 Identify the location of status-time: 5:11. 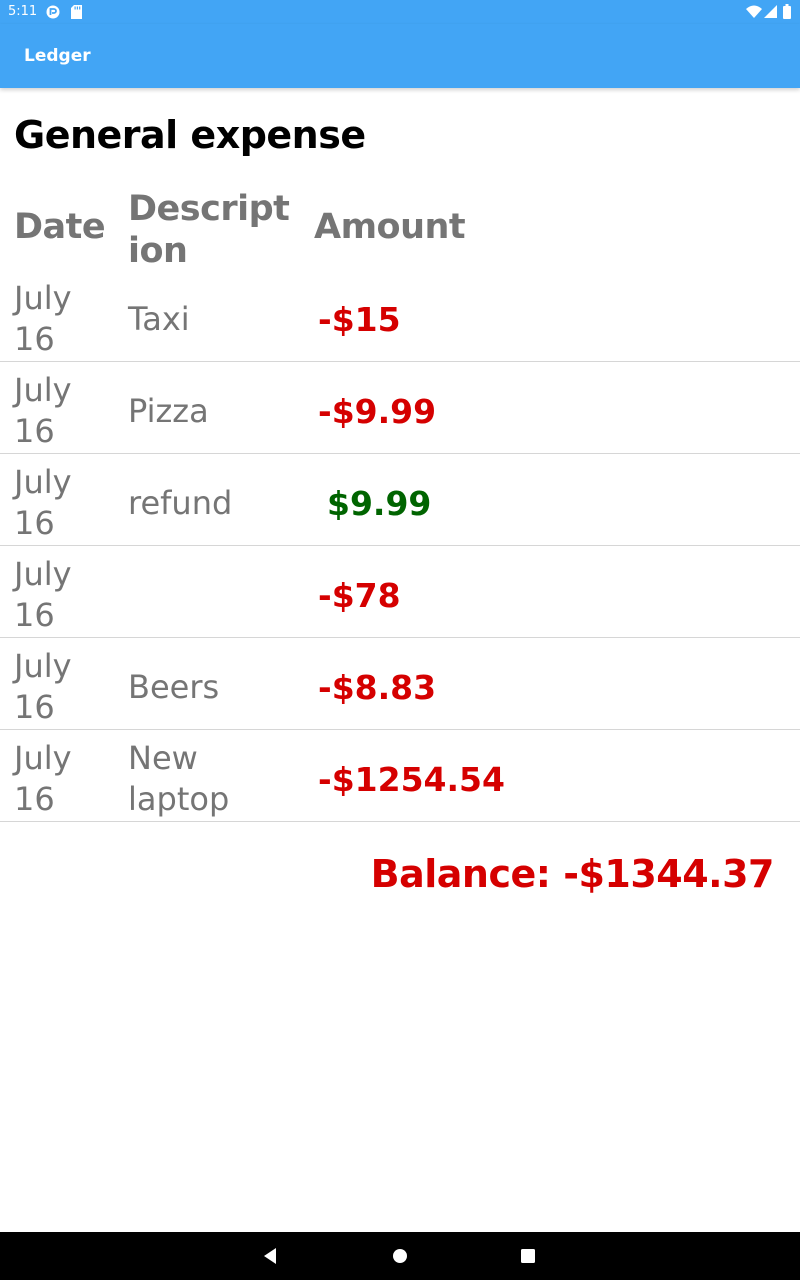
(23, 11).